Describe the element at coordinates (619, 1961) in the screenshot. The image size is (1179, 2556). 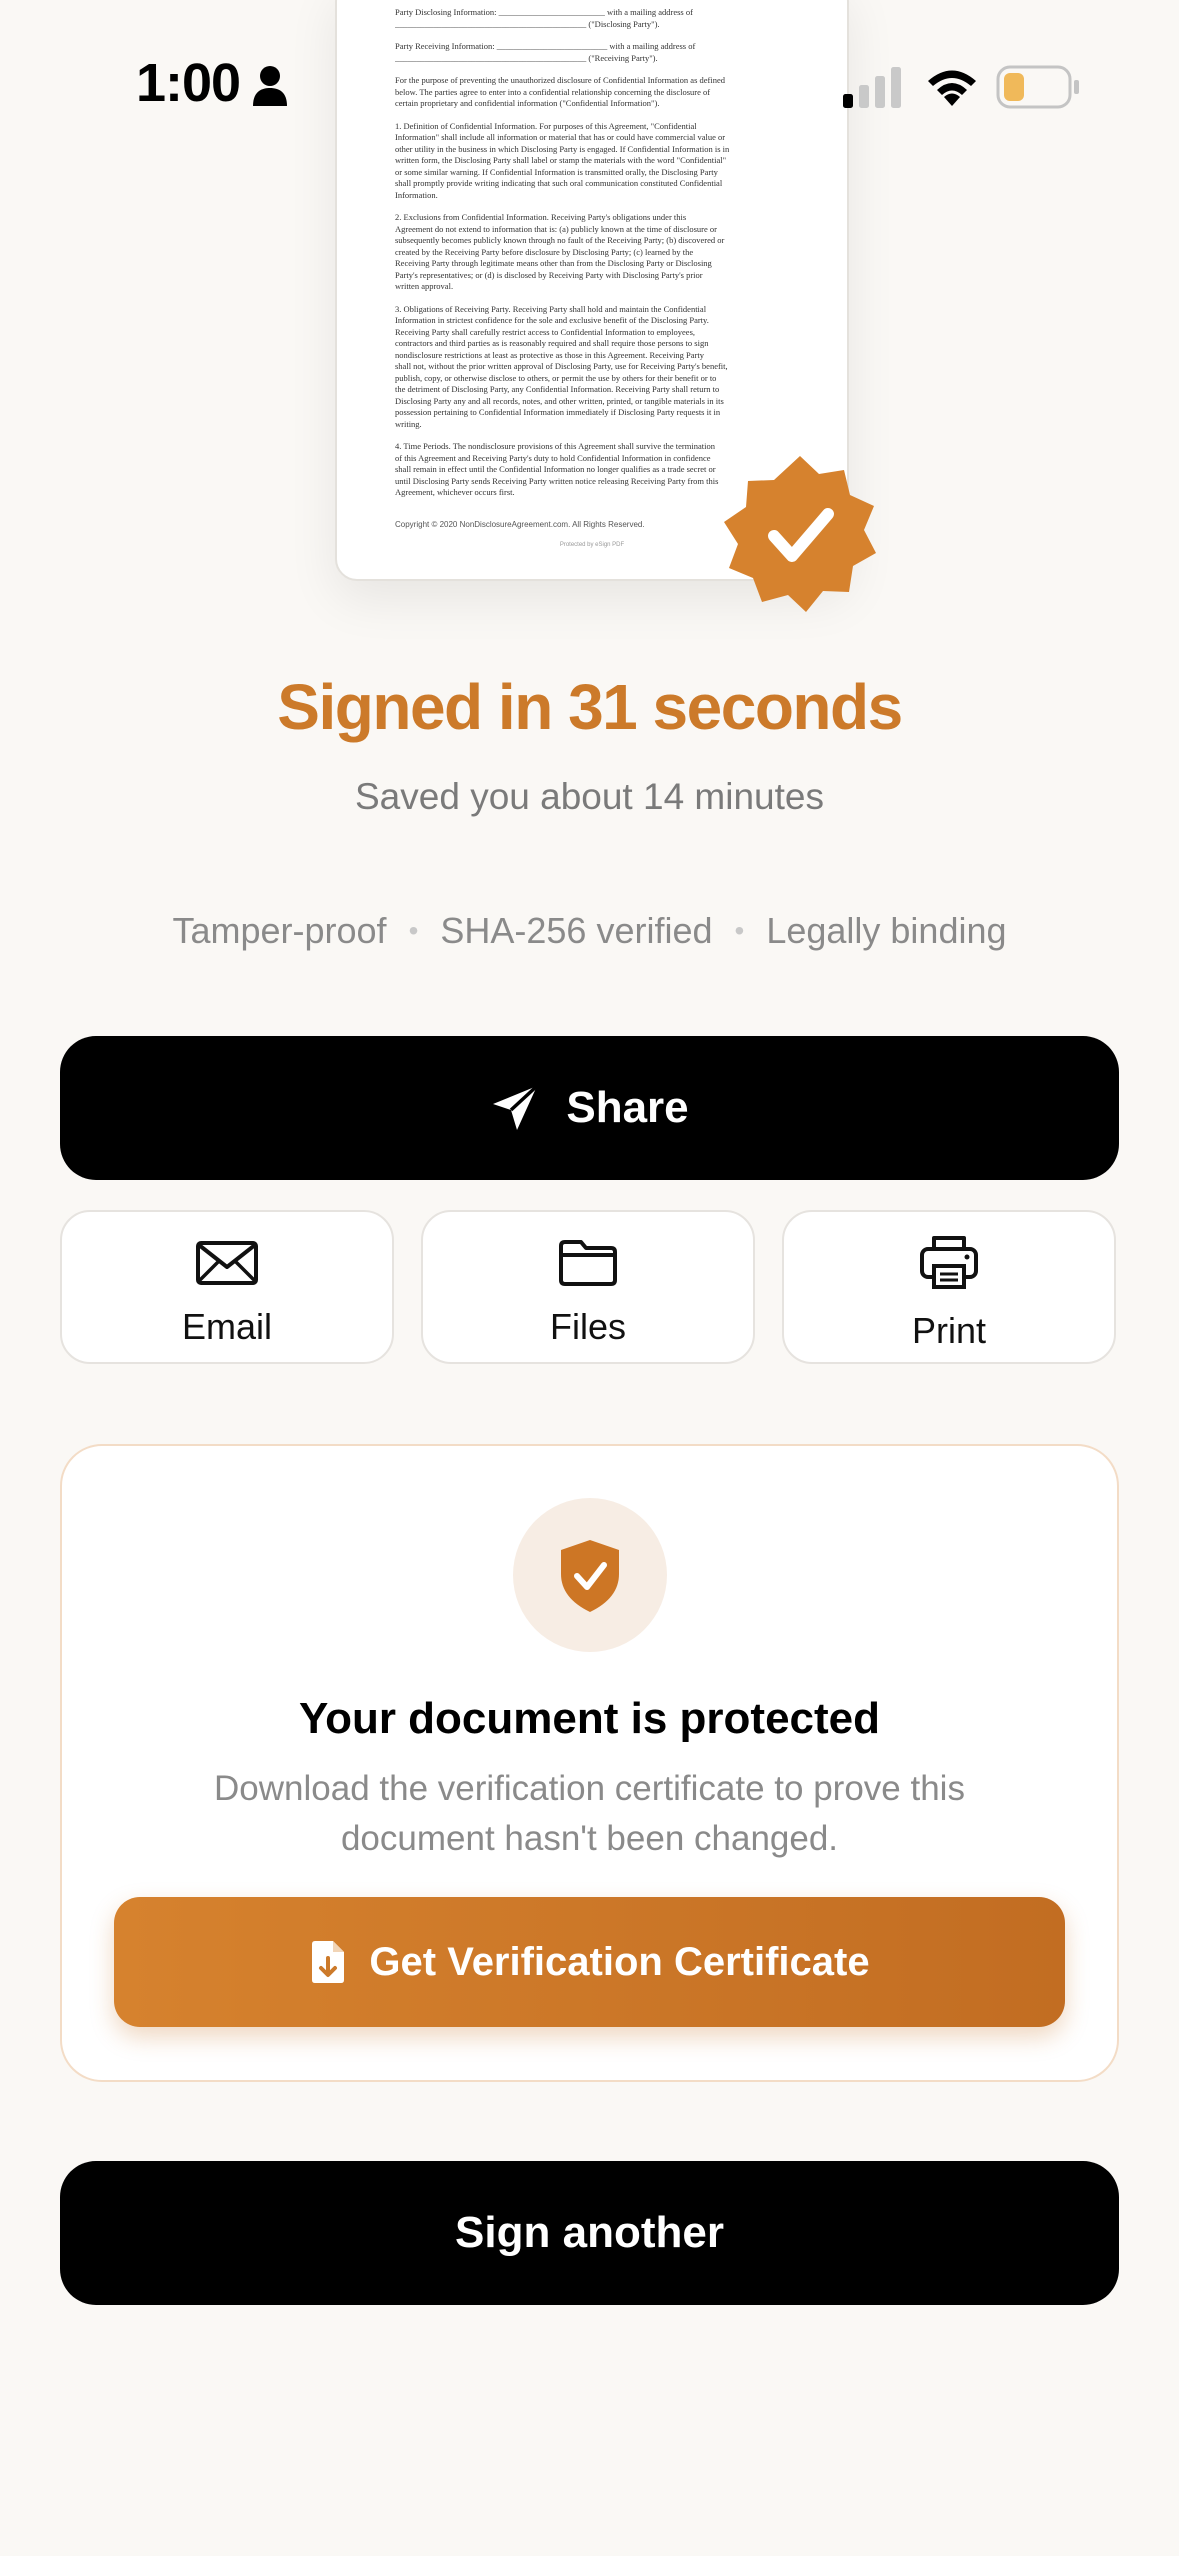
I see `certificate-label: Get Verification Certificate` at that location.